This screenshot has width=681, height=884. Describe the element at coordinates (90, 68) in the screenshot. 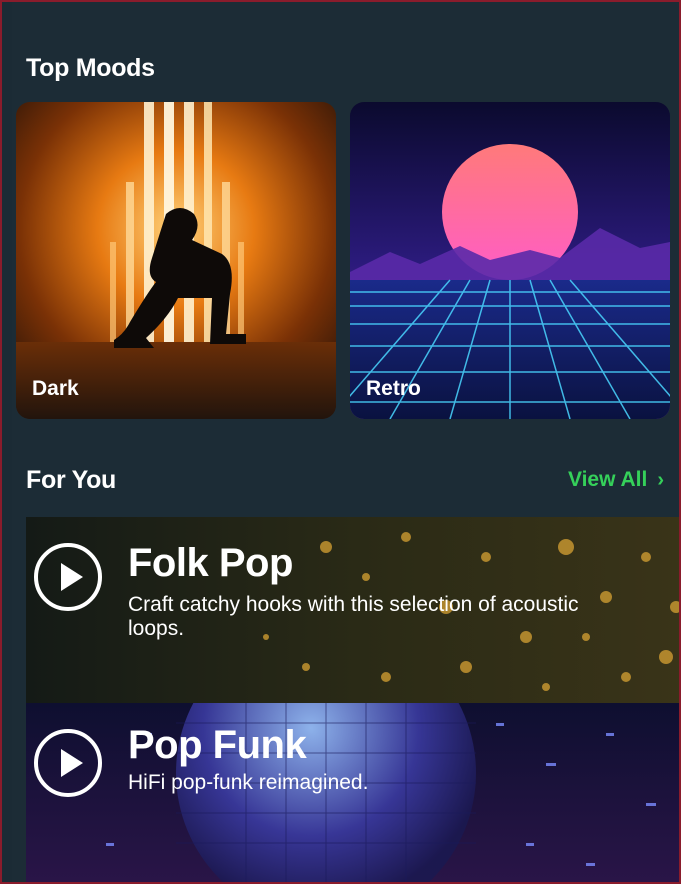

I see `top-moods-heading: Top Moods` at that location.